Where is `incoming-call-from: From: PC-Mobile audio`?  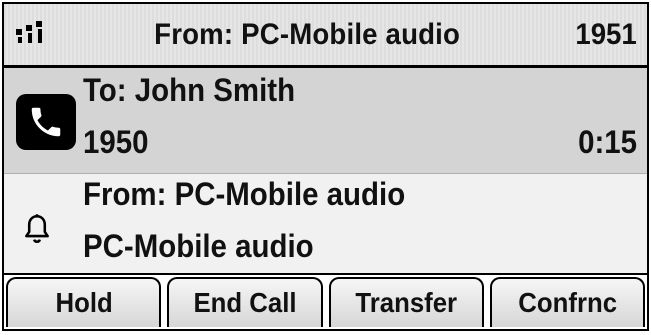
incoming-call-from: From: PC-Mobile audio is located at coordinates (244, 194).